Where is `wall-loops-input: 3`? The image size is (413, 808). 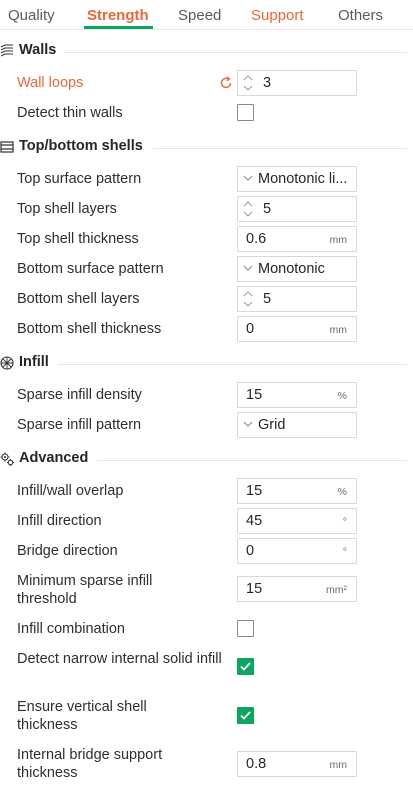
wall-loops-input: 3 is located at coordinates (297, 83).